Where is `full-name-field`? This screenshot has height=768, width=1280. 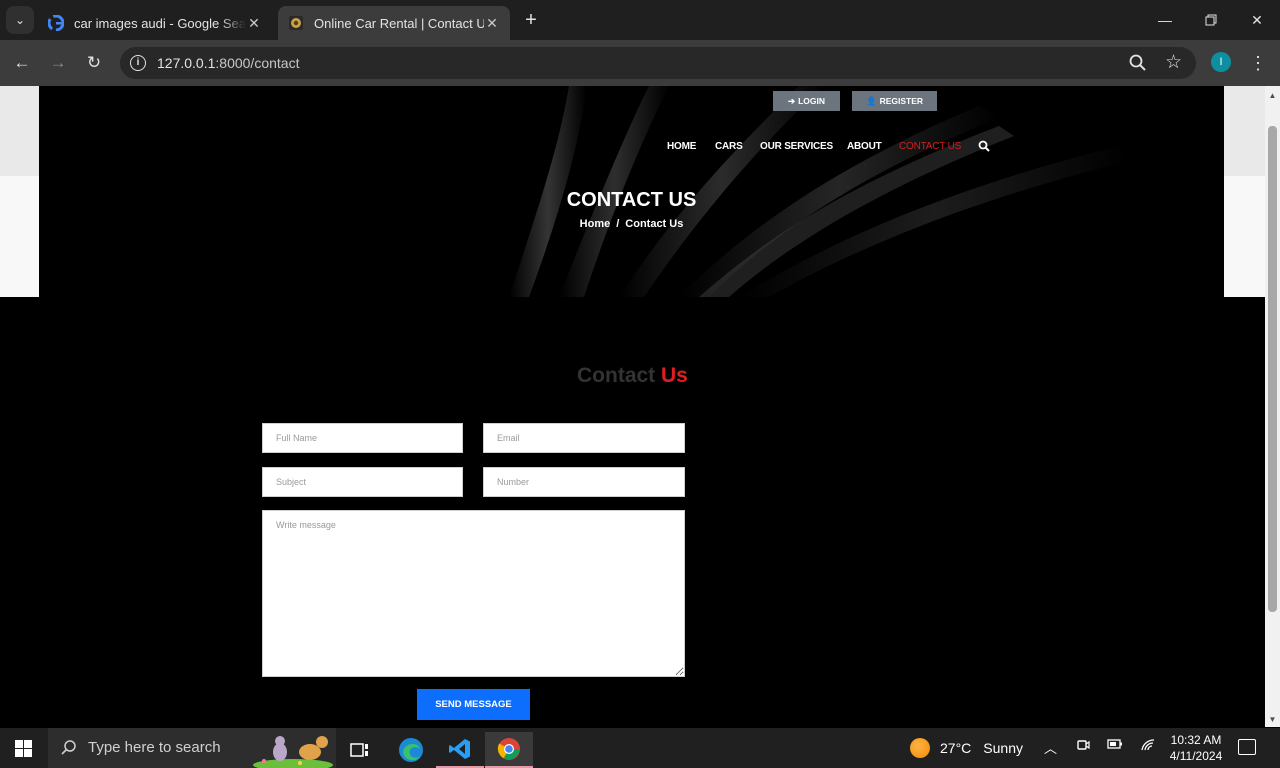 full-name-field is located at coordinates (362, 438).